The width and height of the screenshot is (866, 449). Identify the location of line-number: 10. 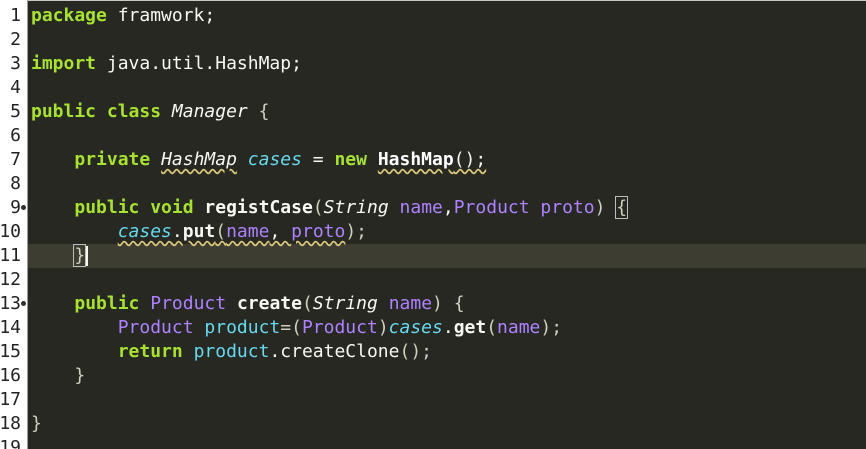
(10, 231).